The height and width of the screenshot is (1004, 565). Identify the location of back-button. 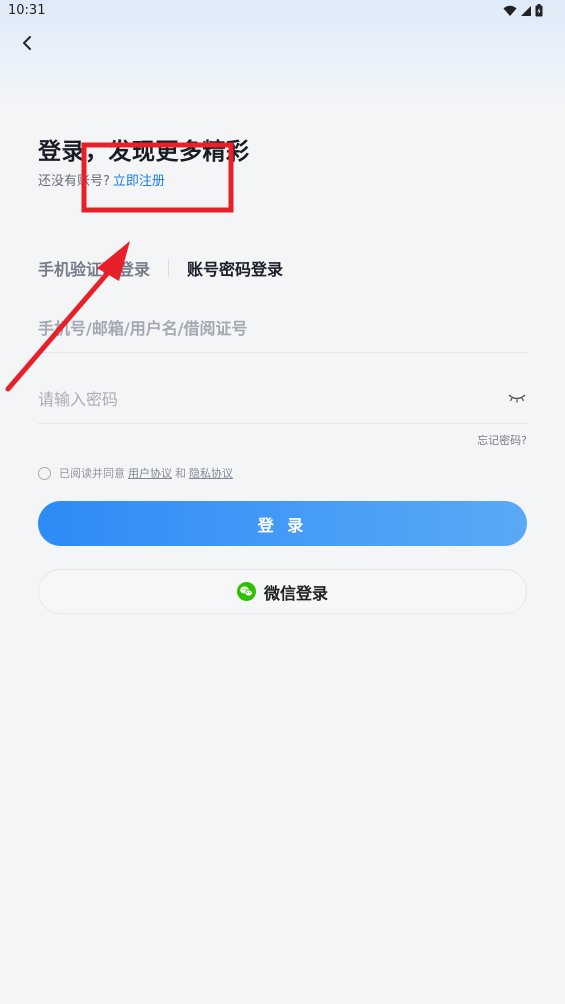
(27, 43).